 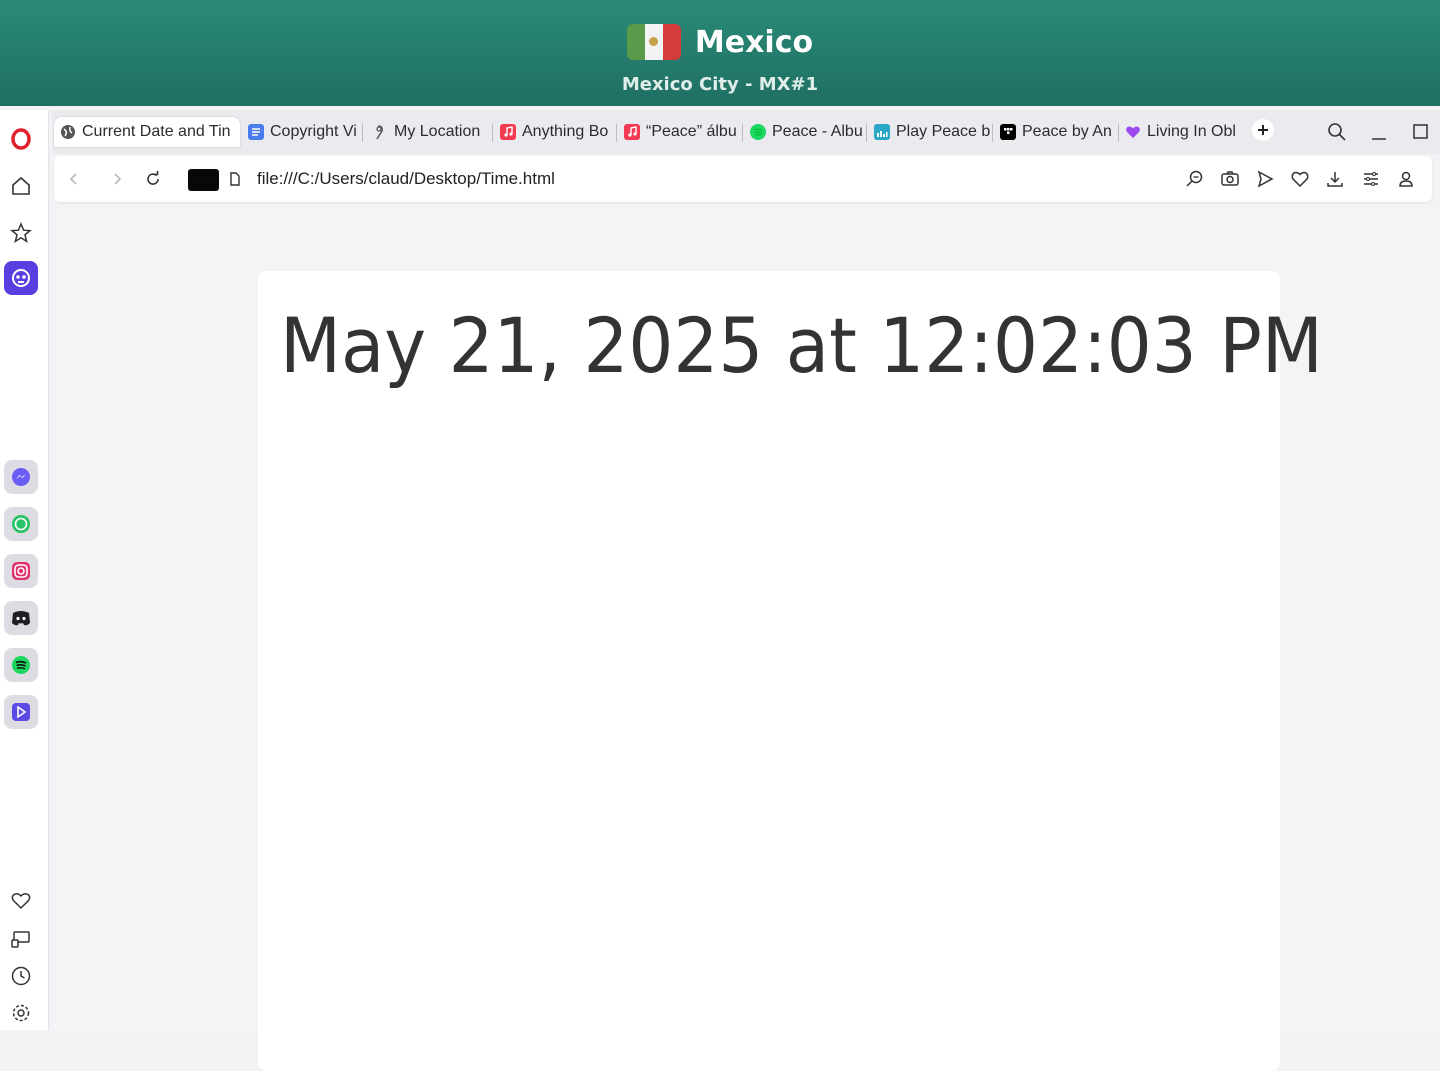 I want to click on tab-peace-spotify: Peace - Albu, so click(x=804, y=132).